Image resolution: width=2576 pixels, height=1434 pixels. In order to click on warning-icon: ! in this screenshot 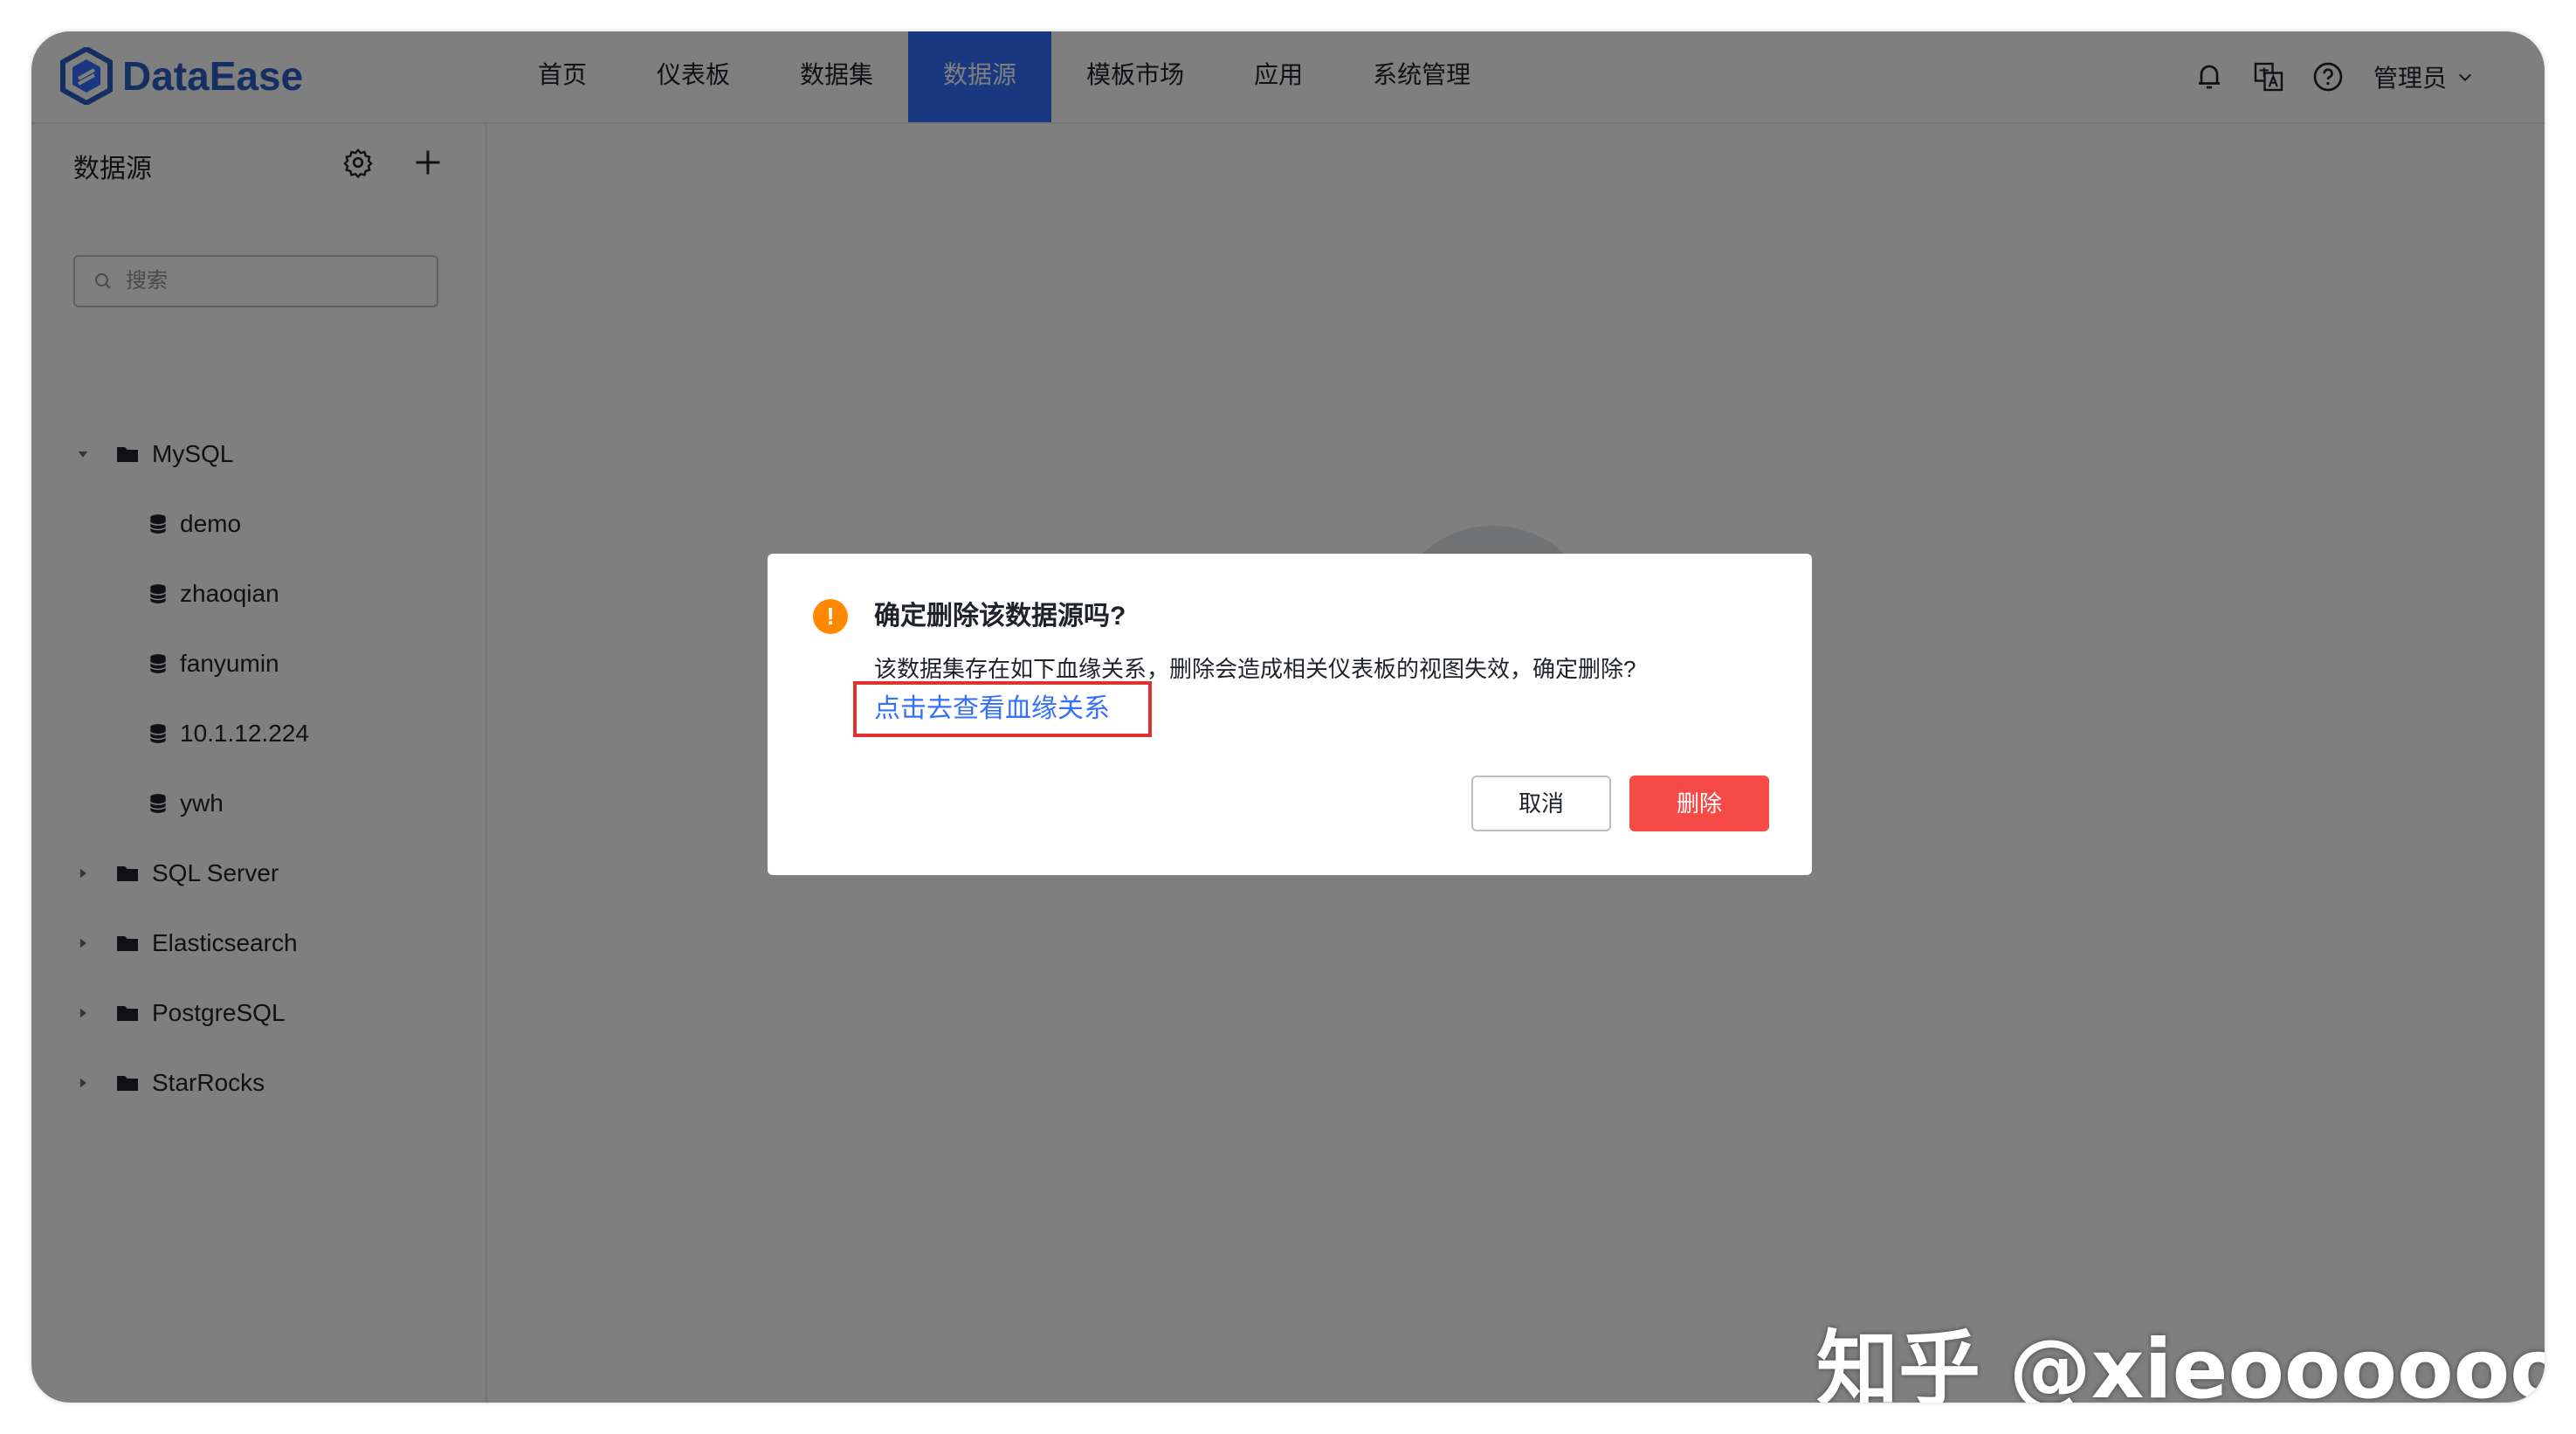, I will do `click(830, 616)`.